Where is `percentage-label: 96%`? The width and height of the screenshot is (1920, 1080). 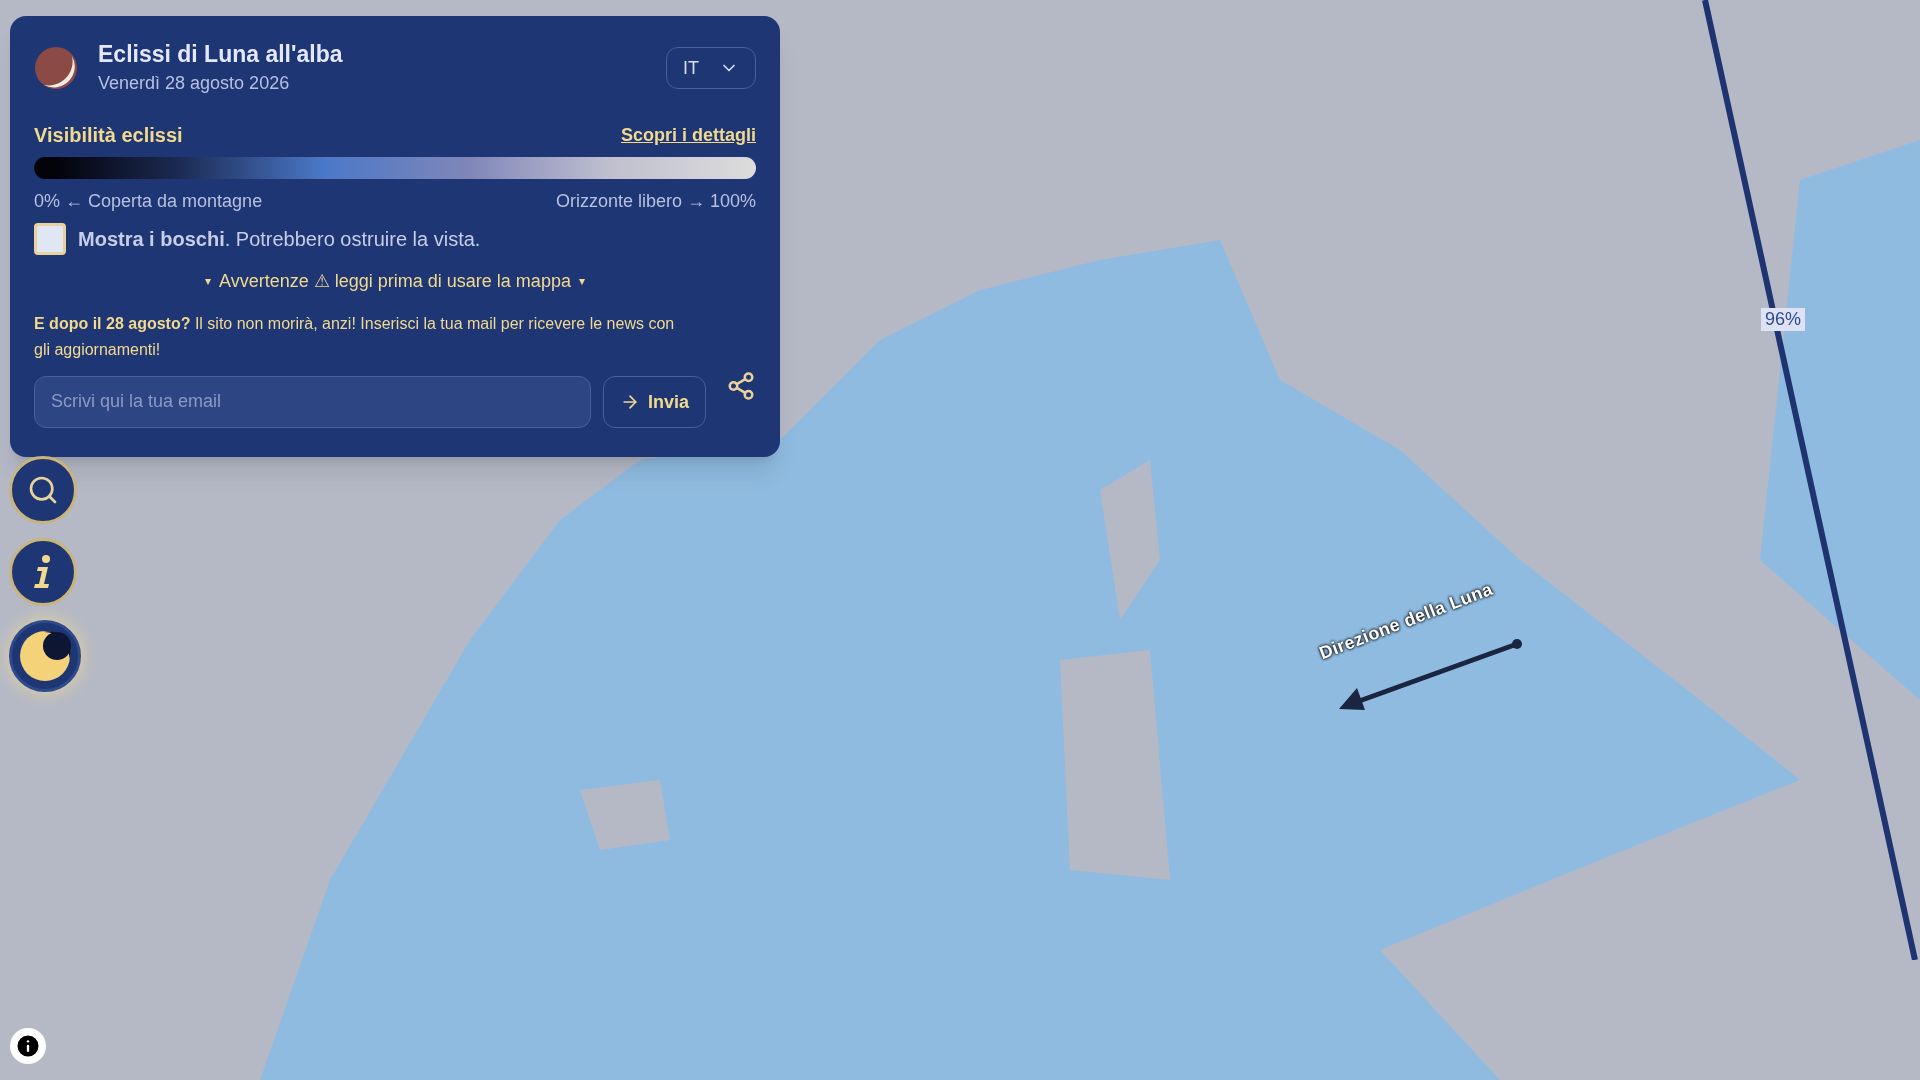
percentage-label: 96% is located at coordinates (1783, 319).